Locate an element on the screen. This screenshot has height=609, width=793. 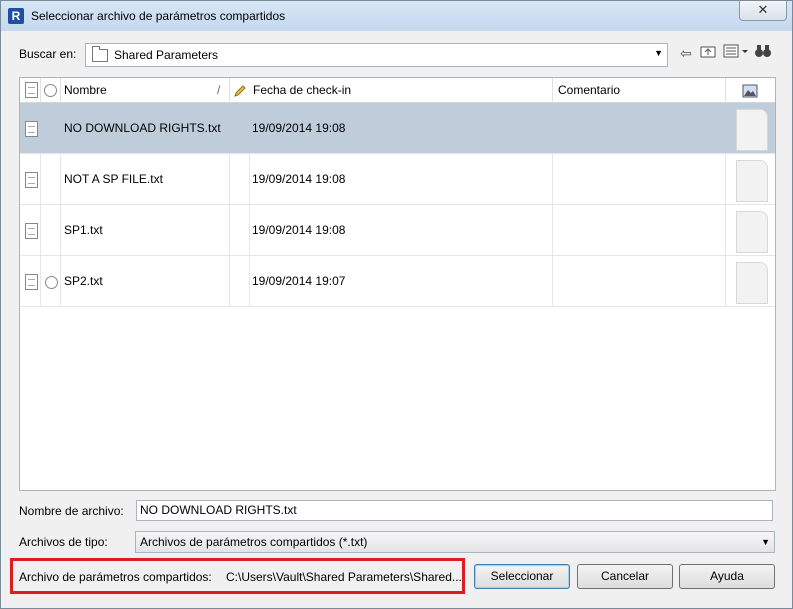
lookin-label: Buscar en: is located at coordinates (48, 54).